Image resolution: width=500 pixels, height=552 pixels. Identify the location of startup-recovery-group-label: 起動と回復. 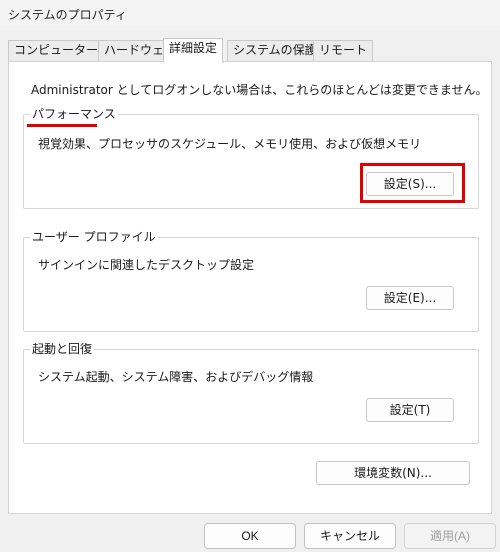
(62, 349).